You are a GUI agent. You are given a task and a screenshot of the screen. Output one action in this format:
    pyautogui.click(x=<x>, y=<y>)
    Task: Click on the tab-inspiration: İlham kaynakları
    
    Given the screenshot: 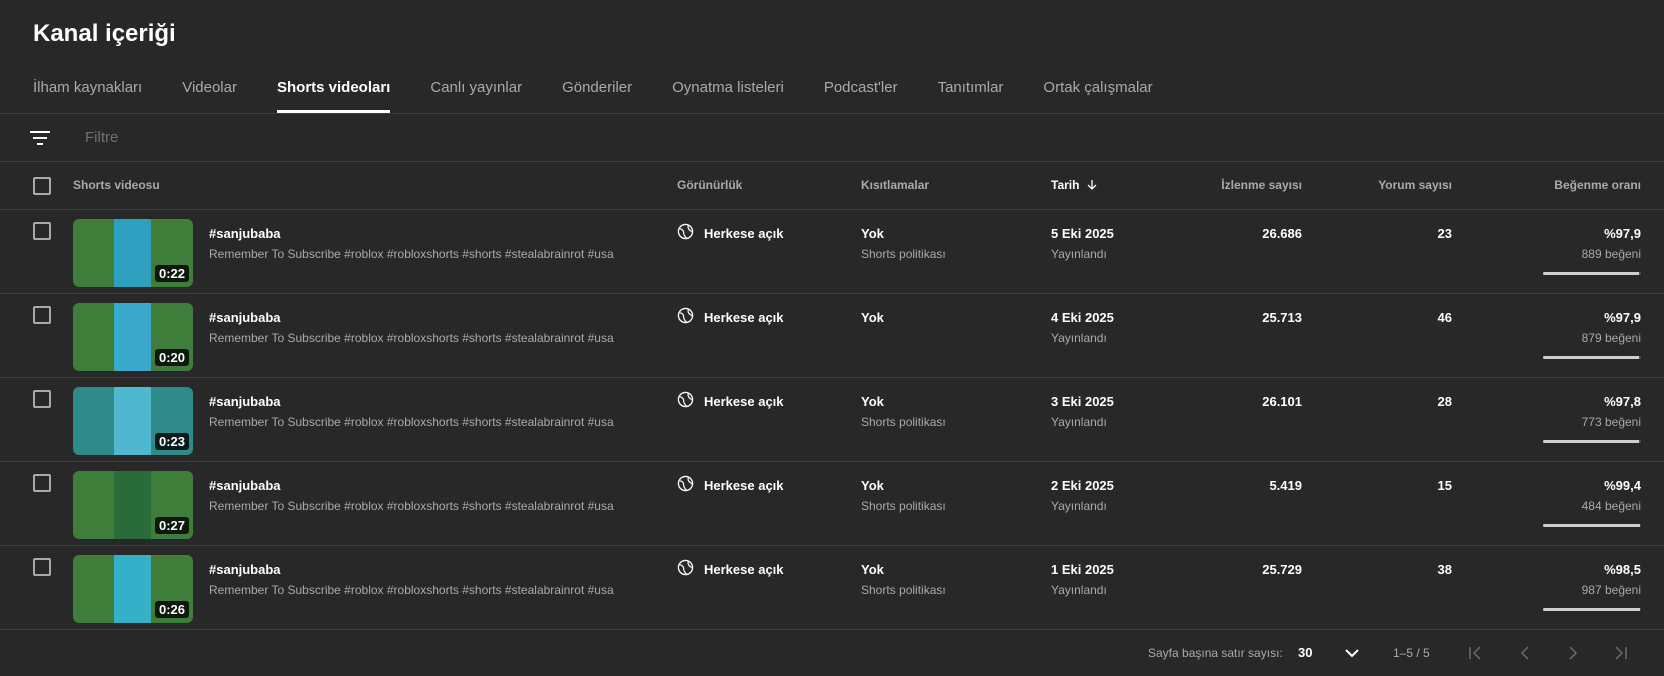 What is the action you would take?
    pyautogui.click(x=87, y=96)
    